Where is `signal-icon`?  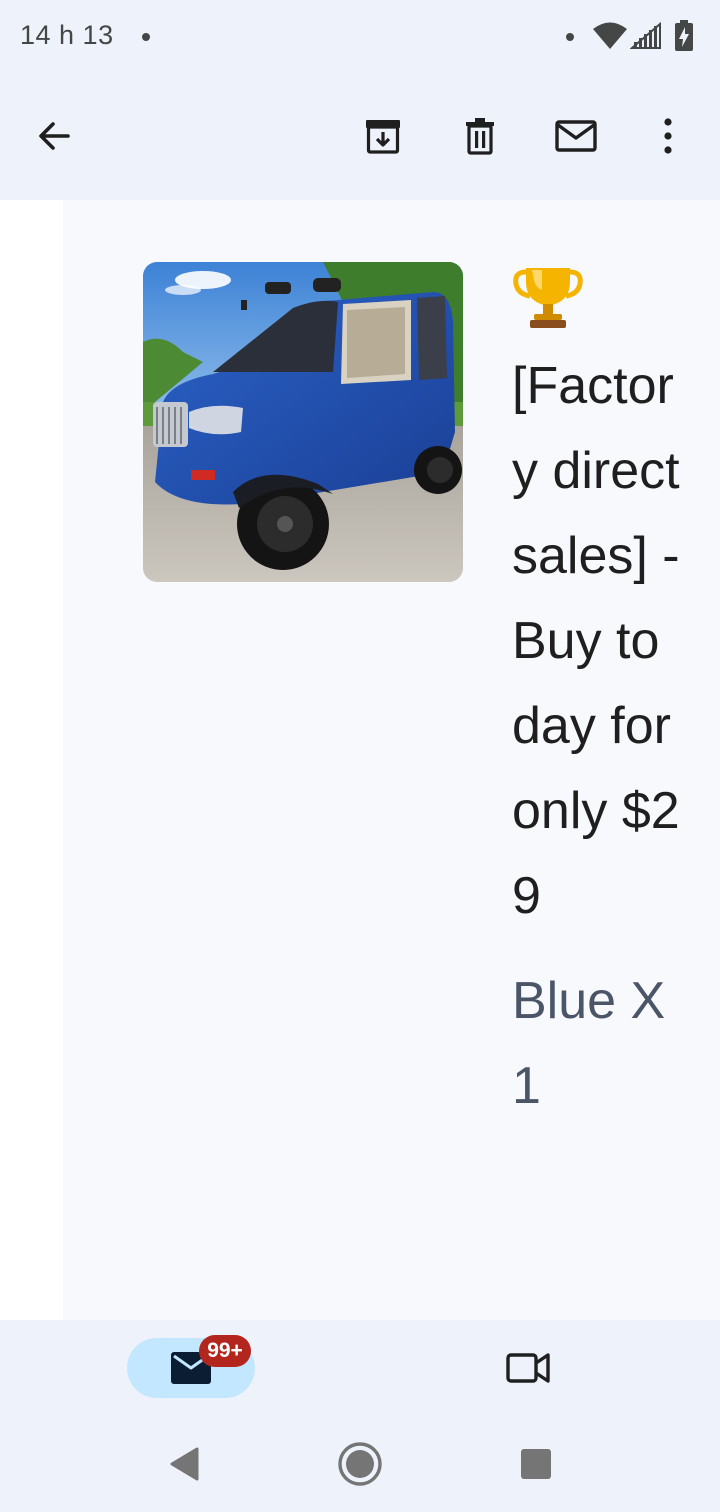 signal-icon is located at coordinates (645, 35).